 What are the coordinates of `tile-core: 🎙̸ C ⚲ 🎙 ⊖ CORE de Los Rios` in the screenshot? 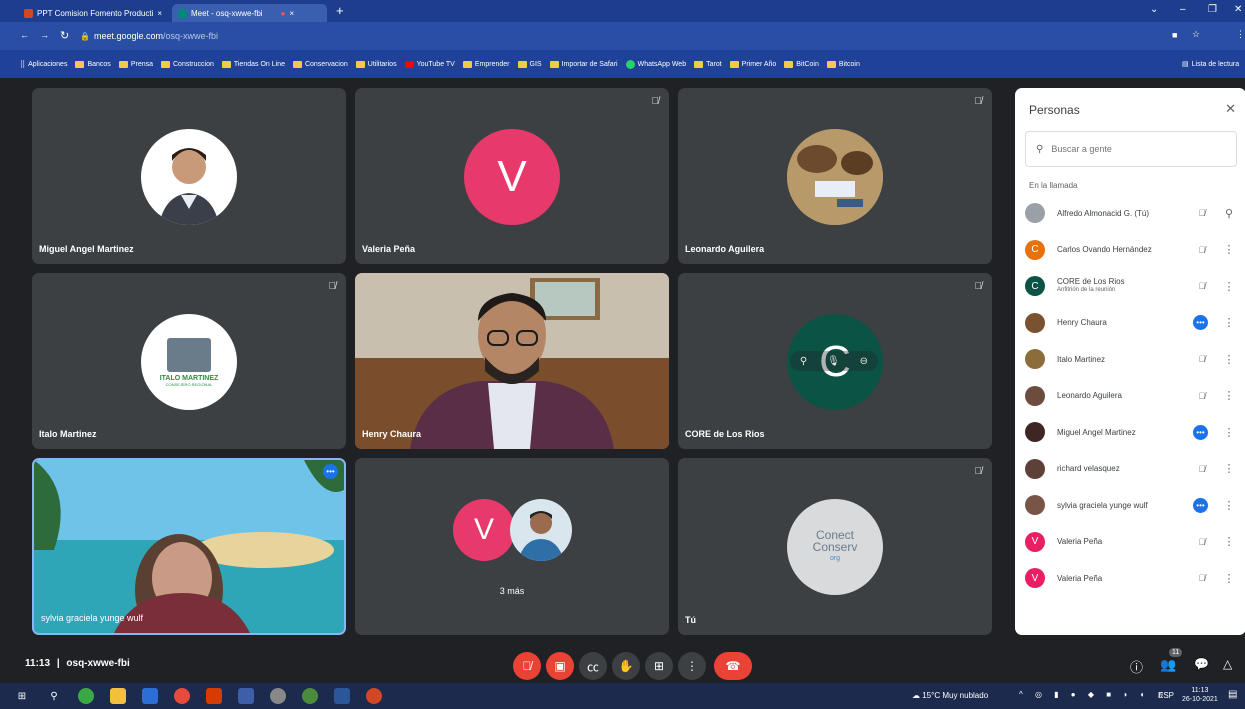 It's located at (835, 361).